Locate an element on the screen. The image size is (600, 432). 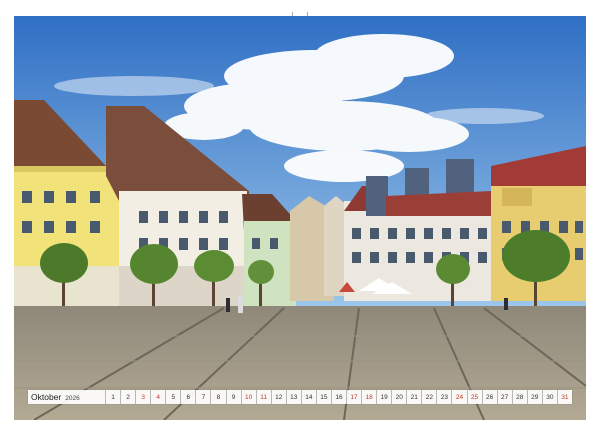
day-cell: 13 is located at coordinates (293, 397).